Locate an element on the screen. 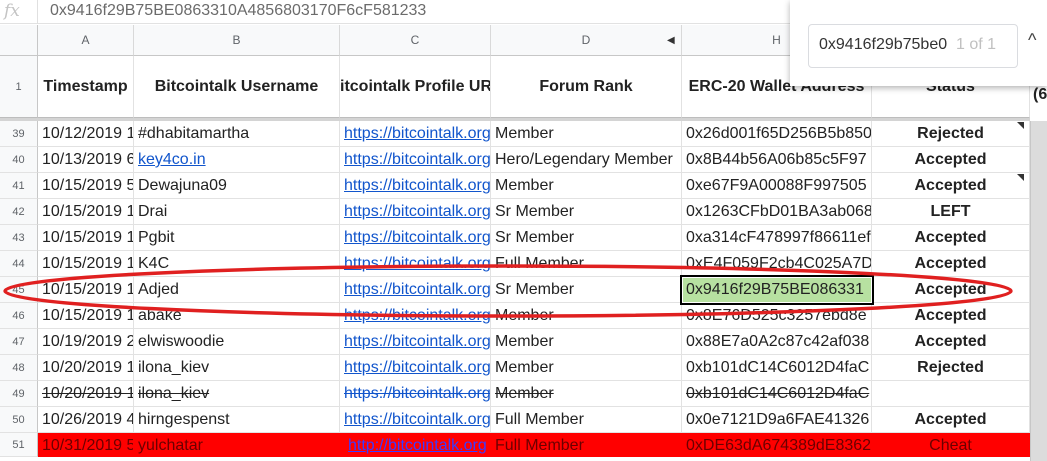 This screenshot has width=1047, height=461. cell-wallet: 0xDE63dA674389dE8362 is located at coordinates (777, 445).